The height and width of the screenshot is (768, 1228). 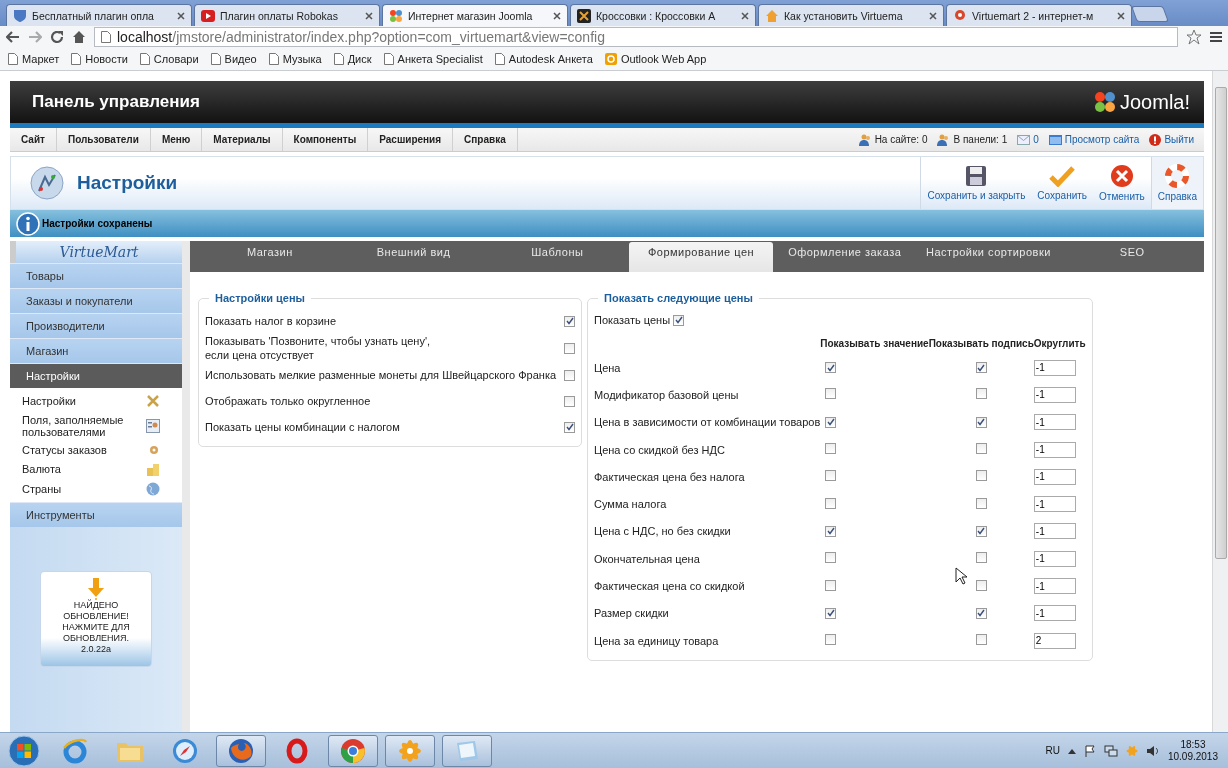 I want to click on menu-item: Пользователи, so click(x=103, y=139).